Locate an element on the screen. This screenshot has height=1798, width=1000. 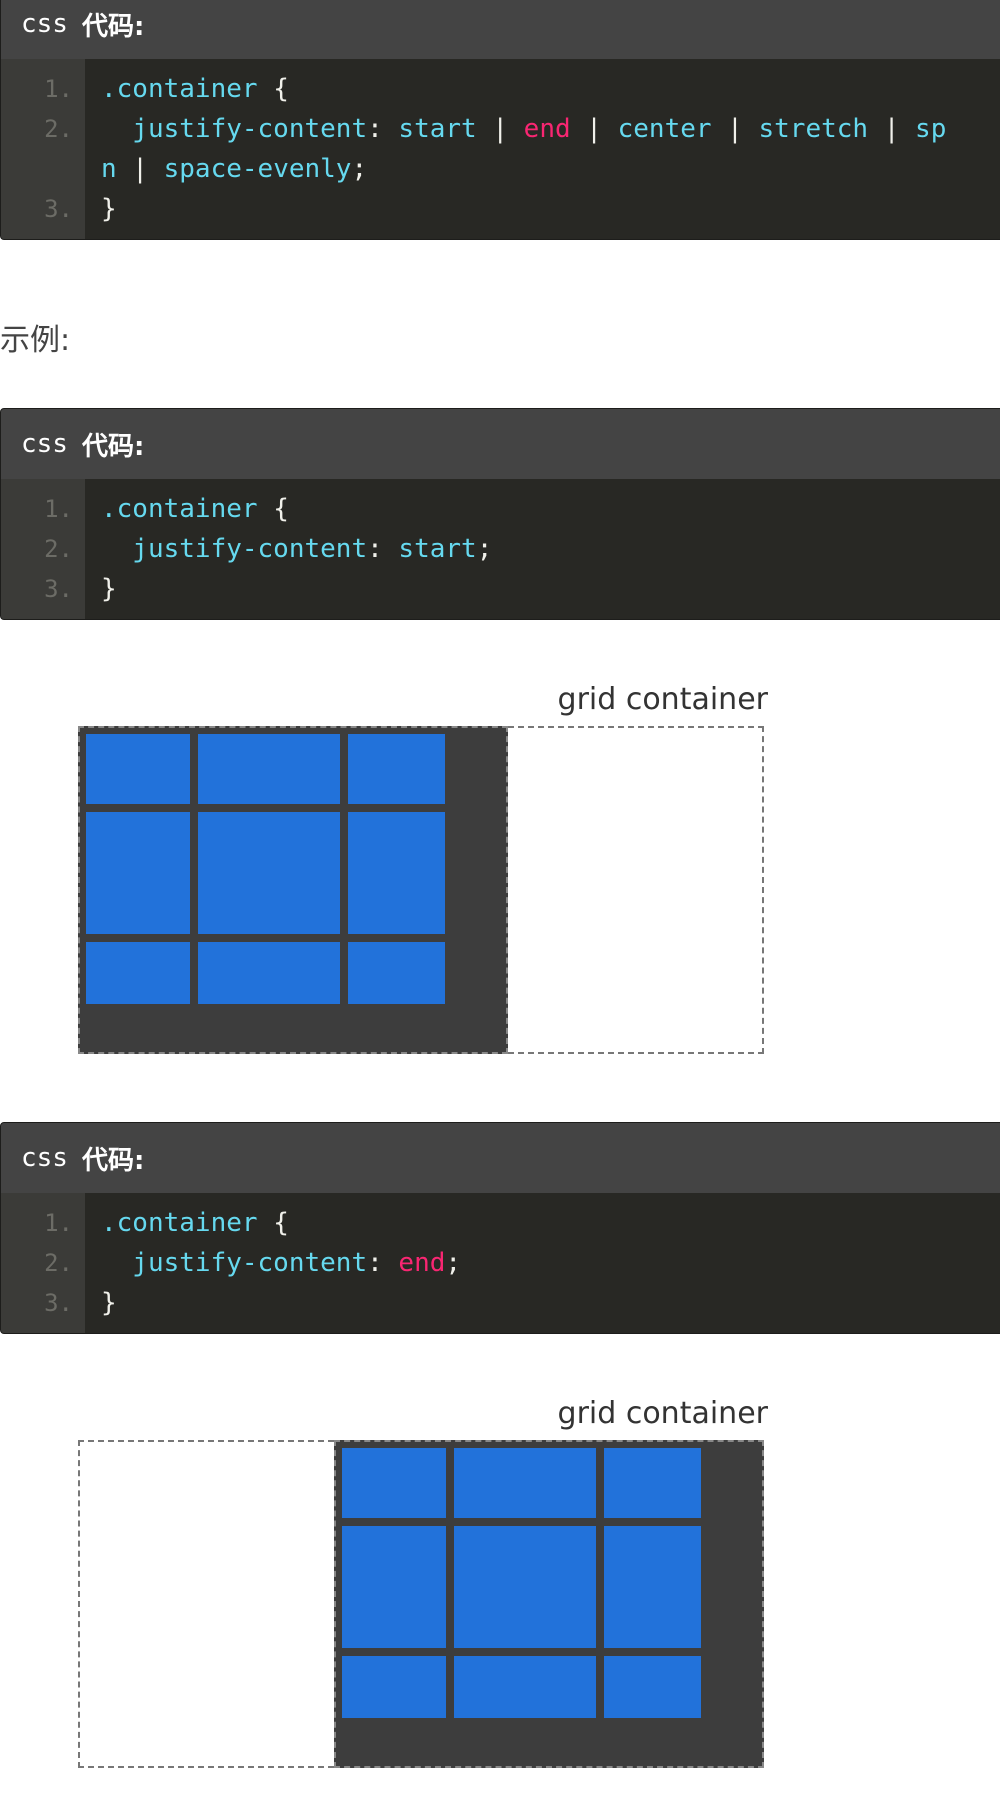
code-line: justify-content: start; is located at coordinates (550, 549).